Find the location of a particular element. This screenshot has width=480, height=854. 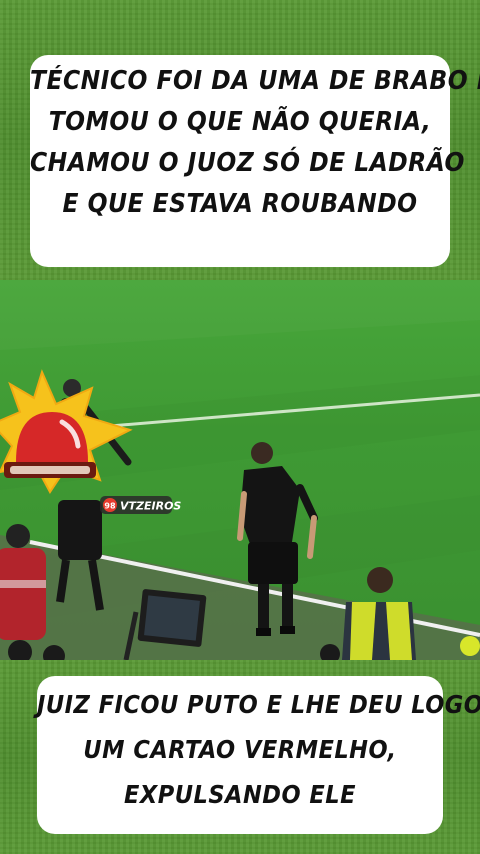

watermark: 98 VTZEIROS is located at coordinates (140, 505).